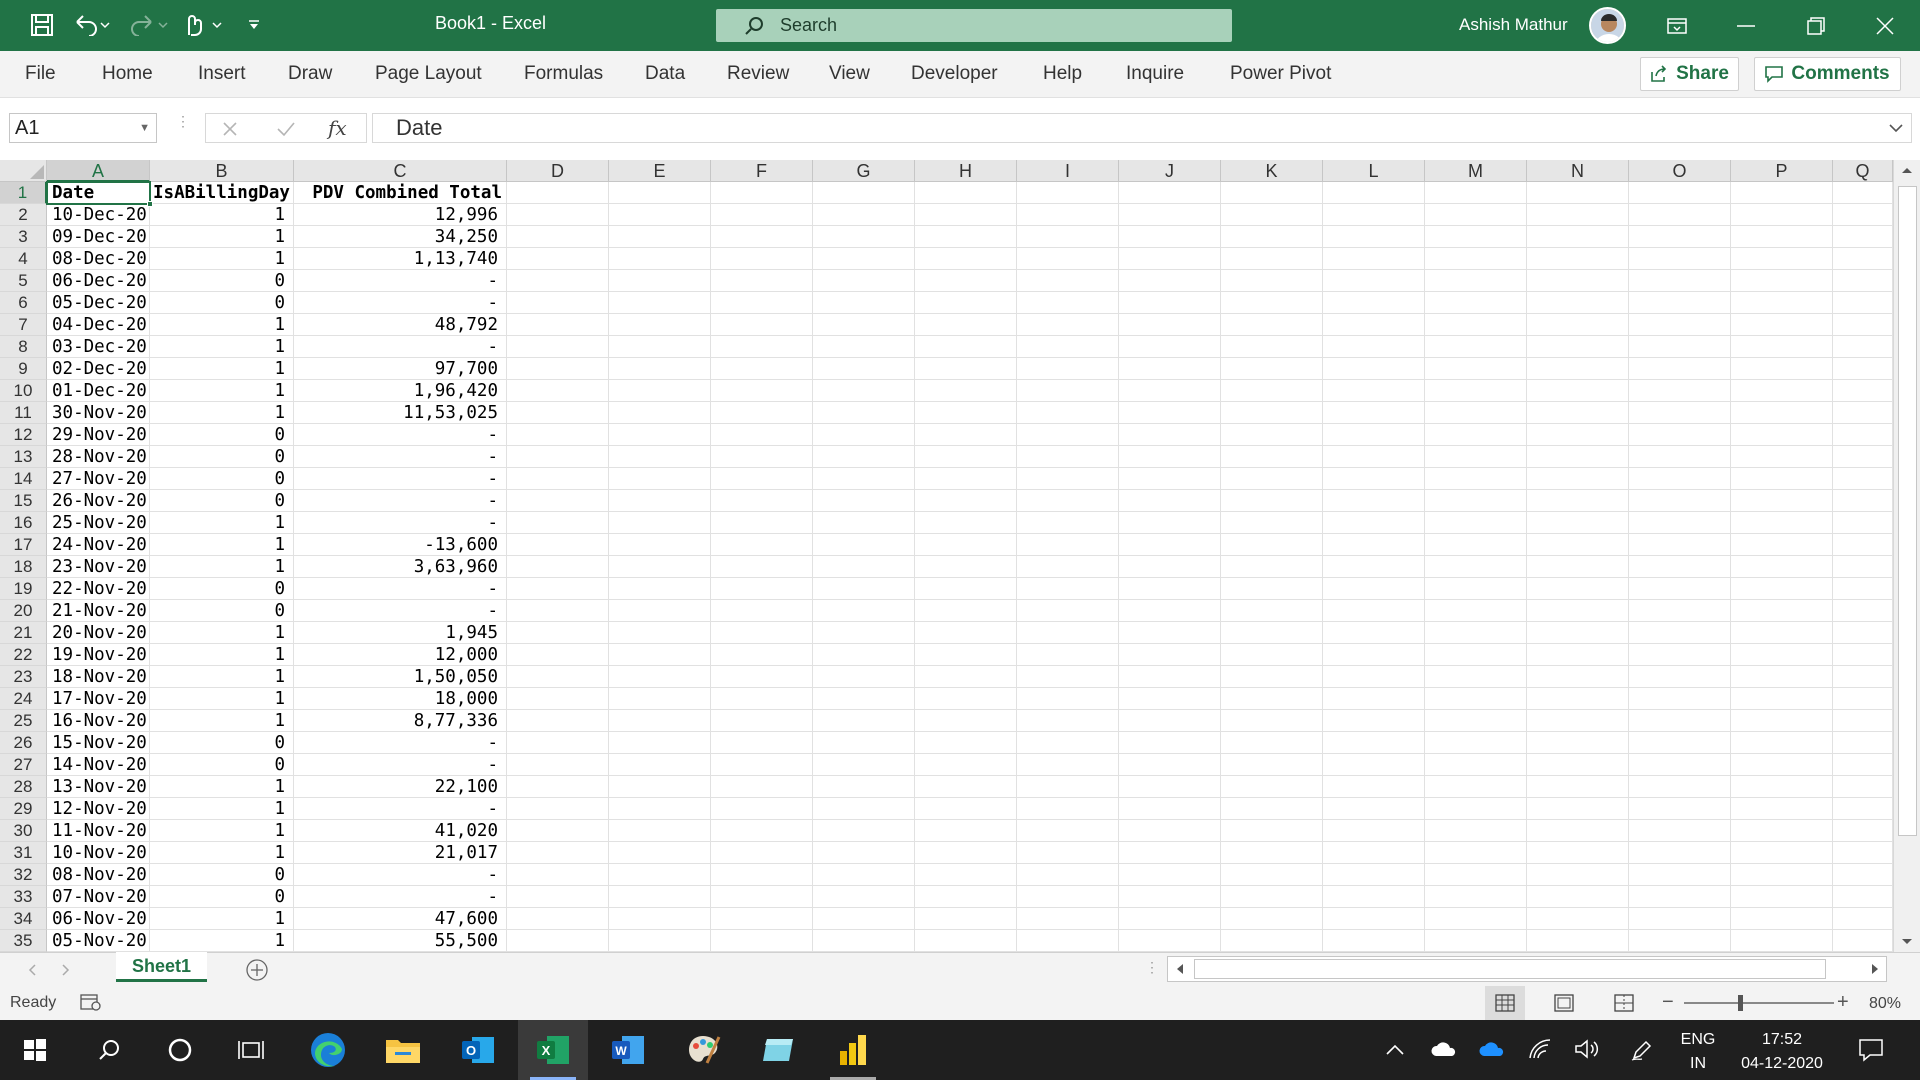 Image resolution: width=1920 pixels, height=1080 pixels. Describe the element at coordinates (23, 193) in the screenshot. I see `row-header: 1` at that location.